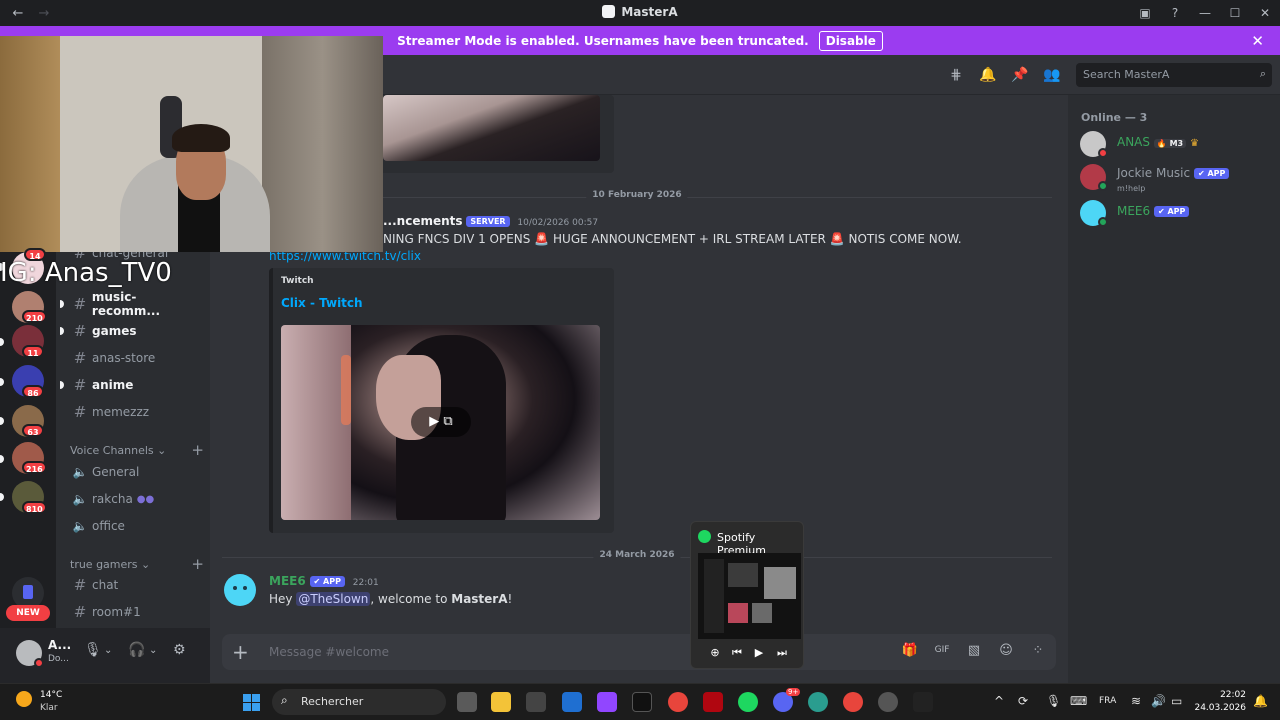 The height and width of the screenshot is (720, 1280). I want to click on sync-icon: ⟳, so click(1023, 701).